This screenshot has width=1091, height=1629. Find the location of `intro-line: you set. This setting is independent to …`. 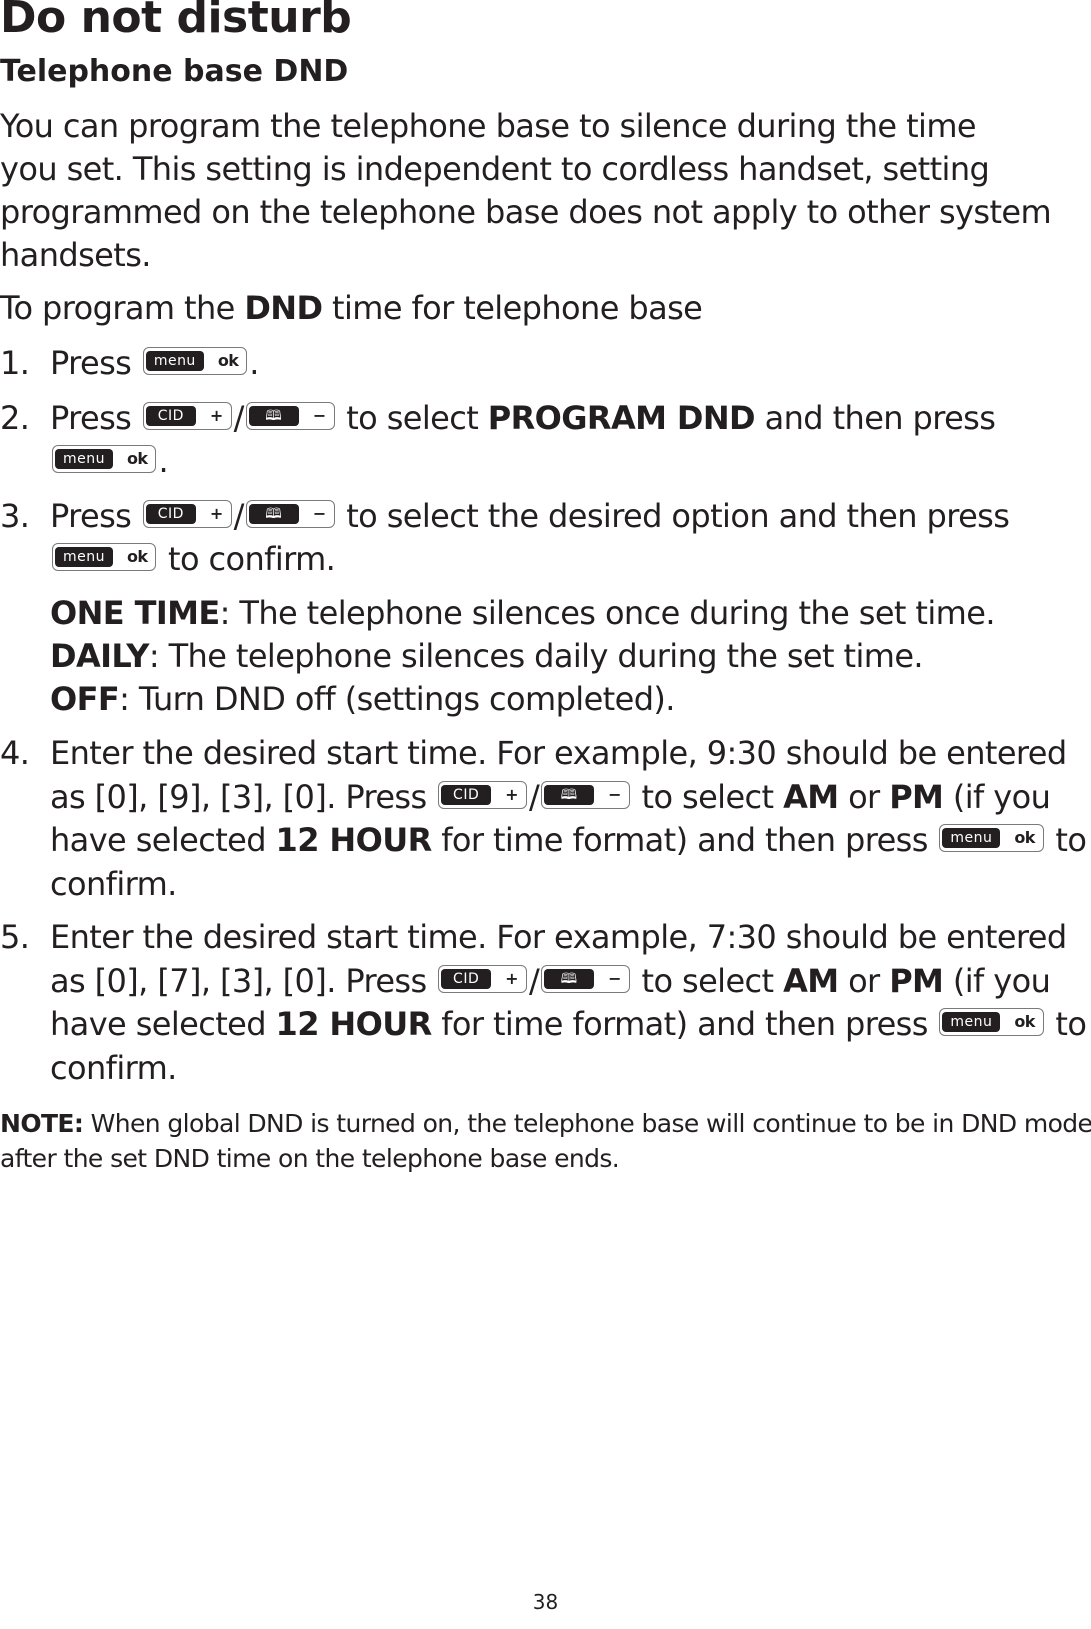

intro-line: you set. This setting is independent to … is located at coordinates (495, 169).